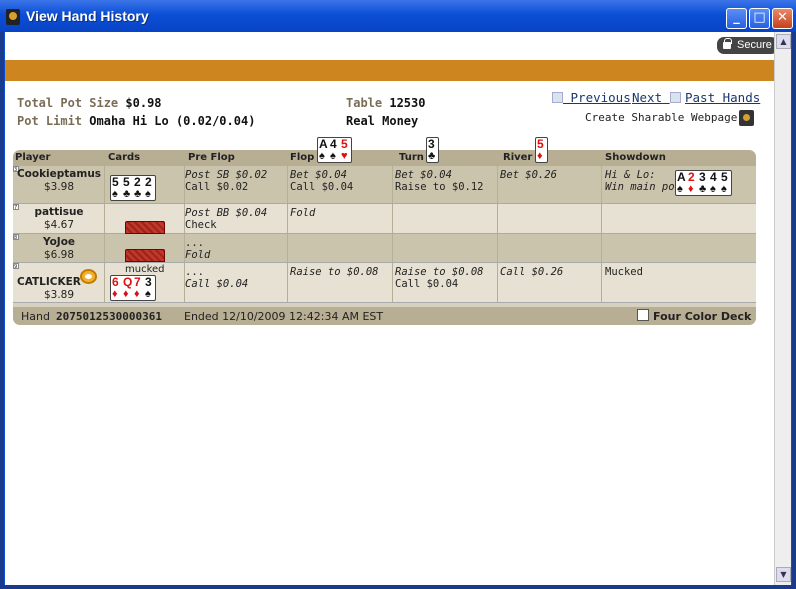 The image size is (796, 589). Describe the element at coordinates (782, 18) in the screenshot. I see `close-button: ✕` at that location.